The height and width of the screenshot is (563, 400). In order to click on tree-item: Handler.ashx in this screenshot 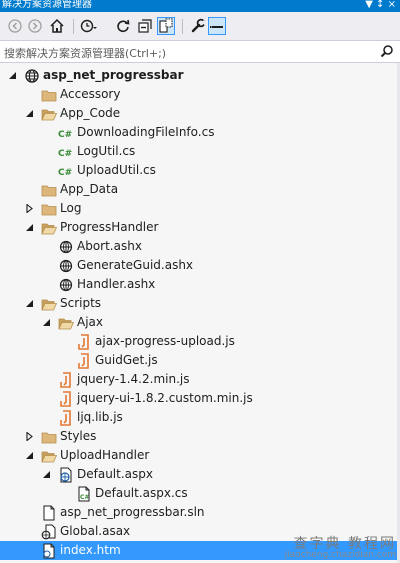, I will do `click(200, 284)`.